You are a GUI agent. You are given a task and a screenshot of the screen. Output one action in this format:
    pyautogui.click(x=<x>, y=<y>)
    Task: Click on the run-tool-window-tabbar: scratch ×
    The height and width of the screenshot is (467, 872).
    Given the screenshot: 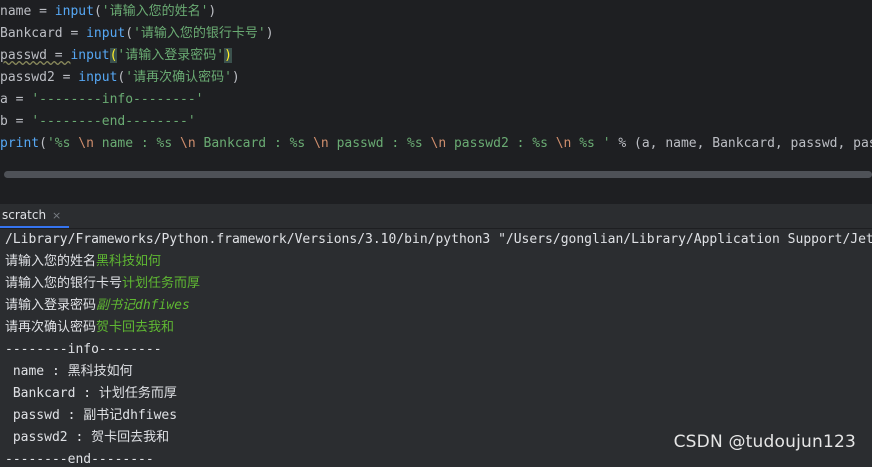 What is the action you would take?
    pyautogui.click(x=436, y=216)
    